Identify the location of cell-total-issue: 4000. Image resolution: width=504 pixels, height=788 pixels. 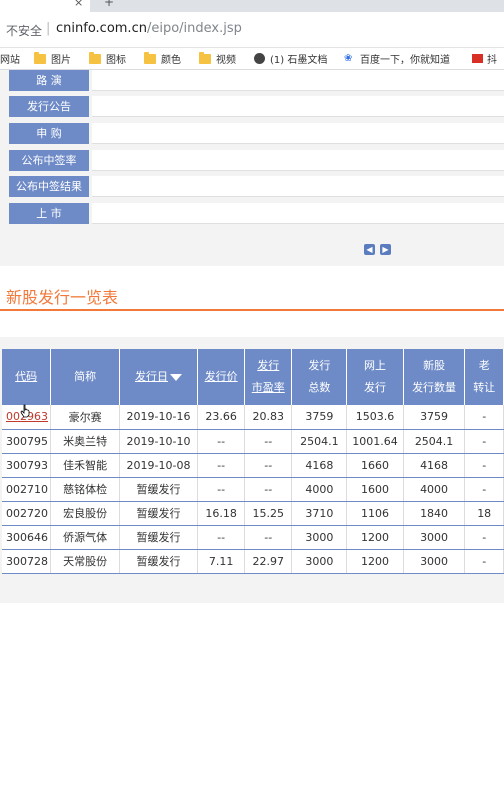
(319, 489).